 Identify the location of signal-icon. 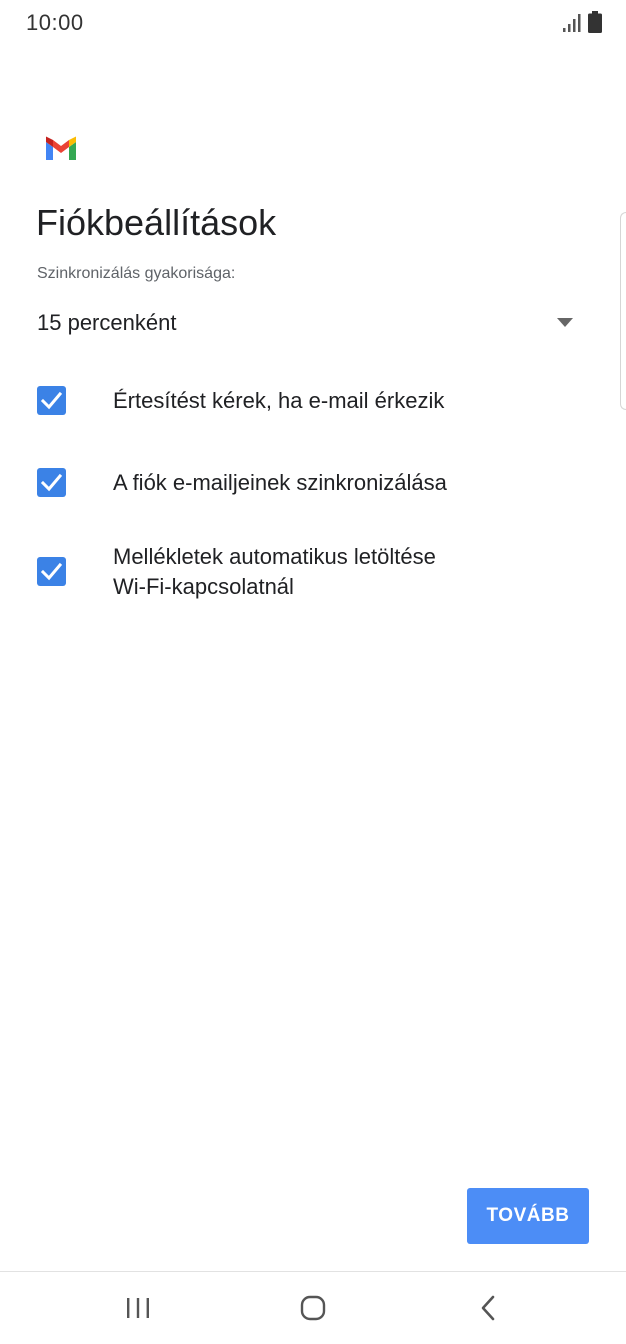
(572, 23).